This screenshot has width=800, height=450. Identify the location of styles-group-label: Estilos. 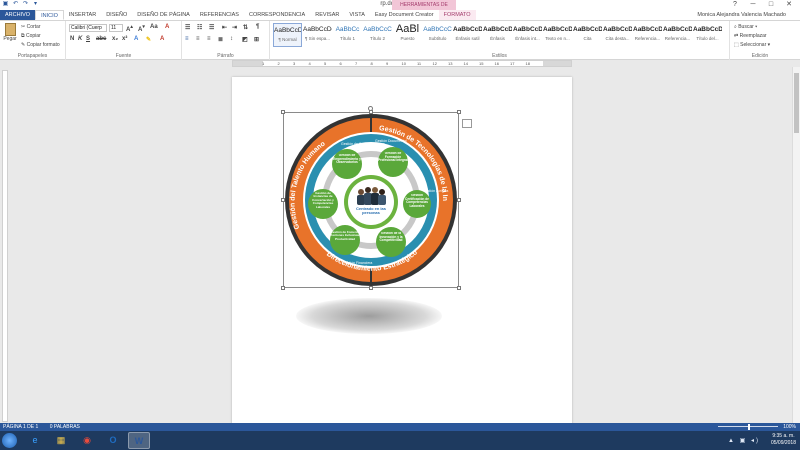
(499, 56).